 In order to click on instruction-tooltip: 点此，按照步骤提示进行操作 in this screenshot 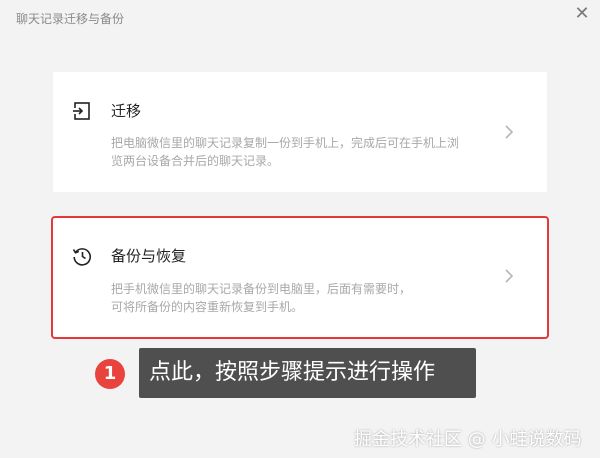, I will do `click(307, 373)`.